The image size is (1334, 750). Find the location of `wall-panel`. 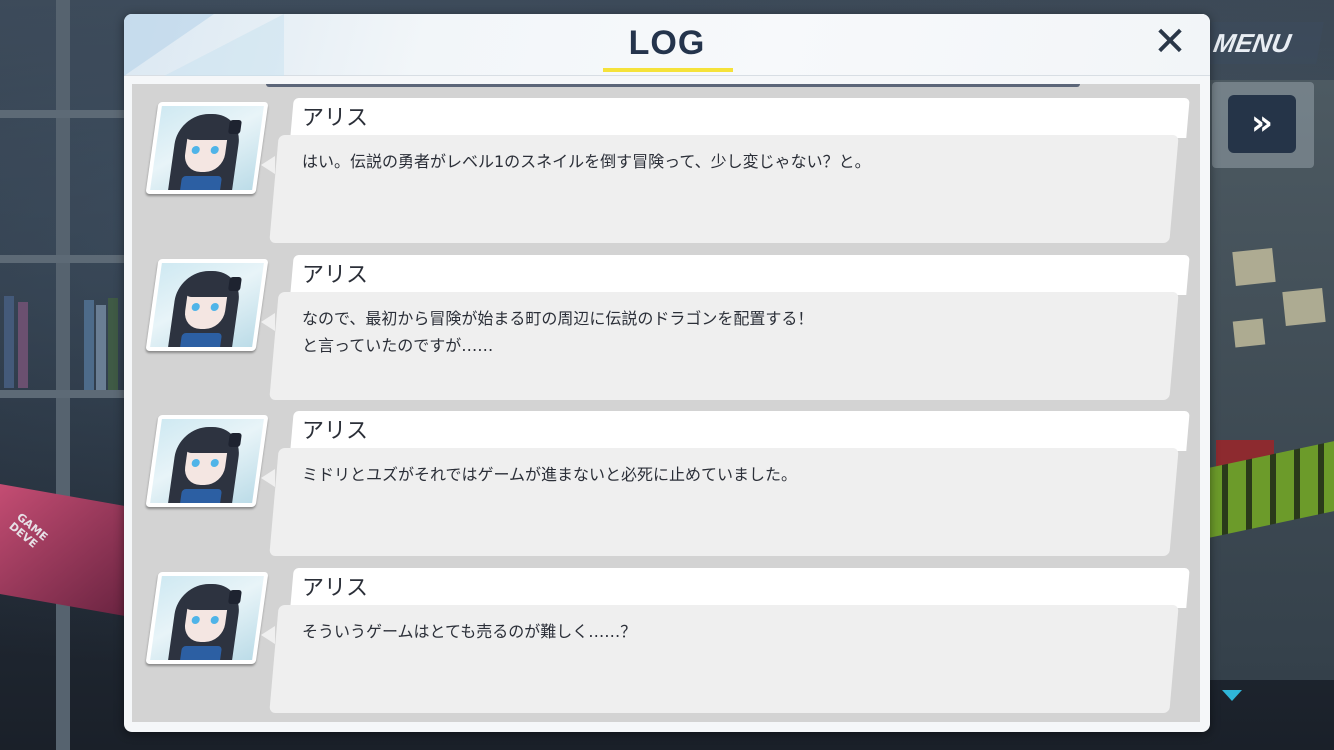

wall-panel is located at coordinates (1269, 380).